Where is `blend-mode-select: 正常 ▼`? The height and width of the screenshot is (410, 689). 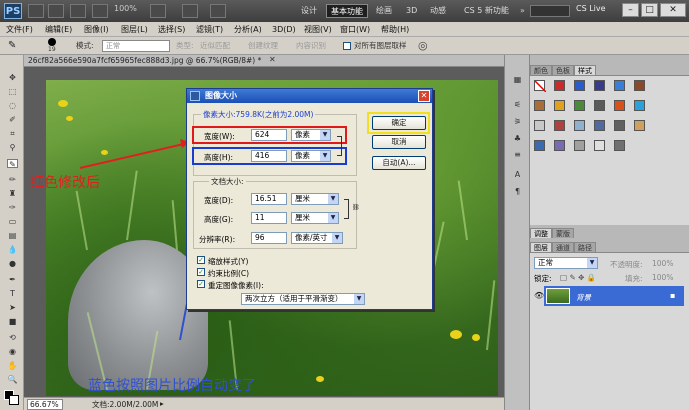
blend-mode-select: 正常 ▼ is located at coordinates (566, 263).